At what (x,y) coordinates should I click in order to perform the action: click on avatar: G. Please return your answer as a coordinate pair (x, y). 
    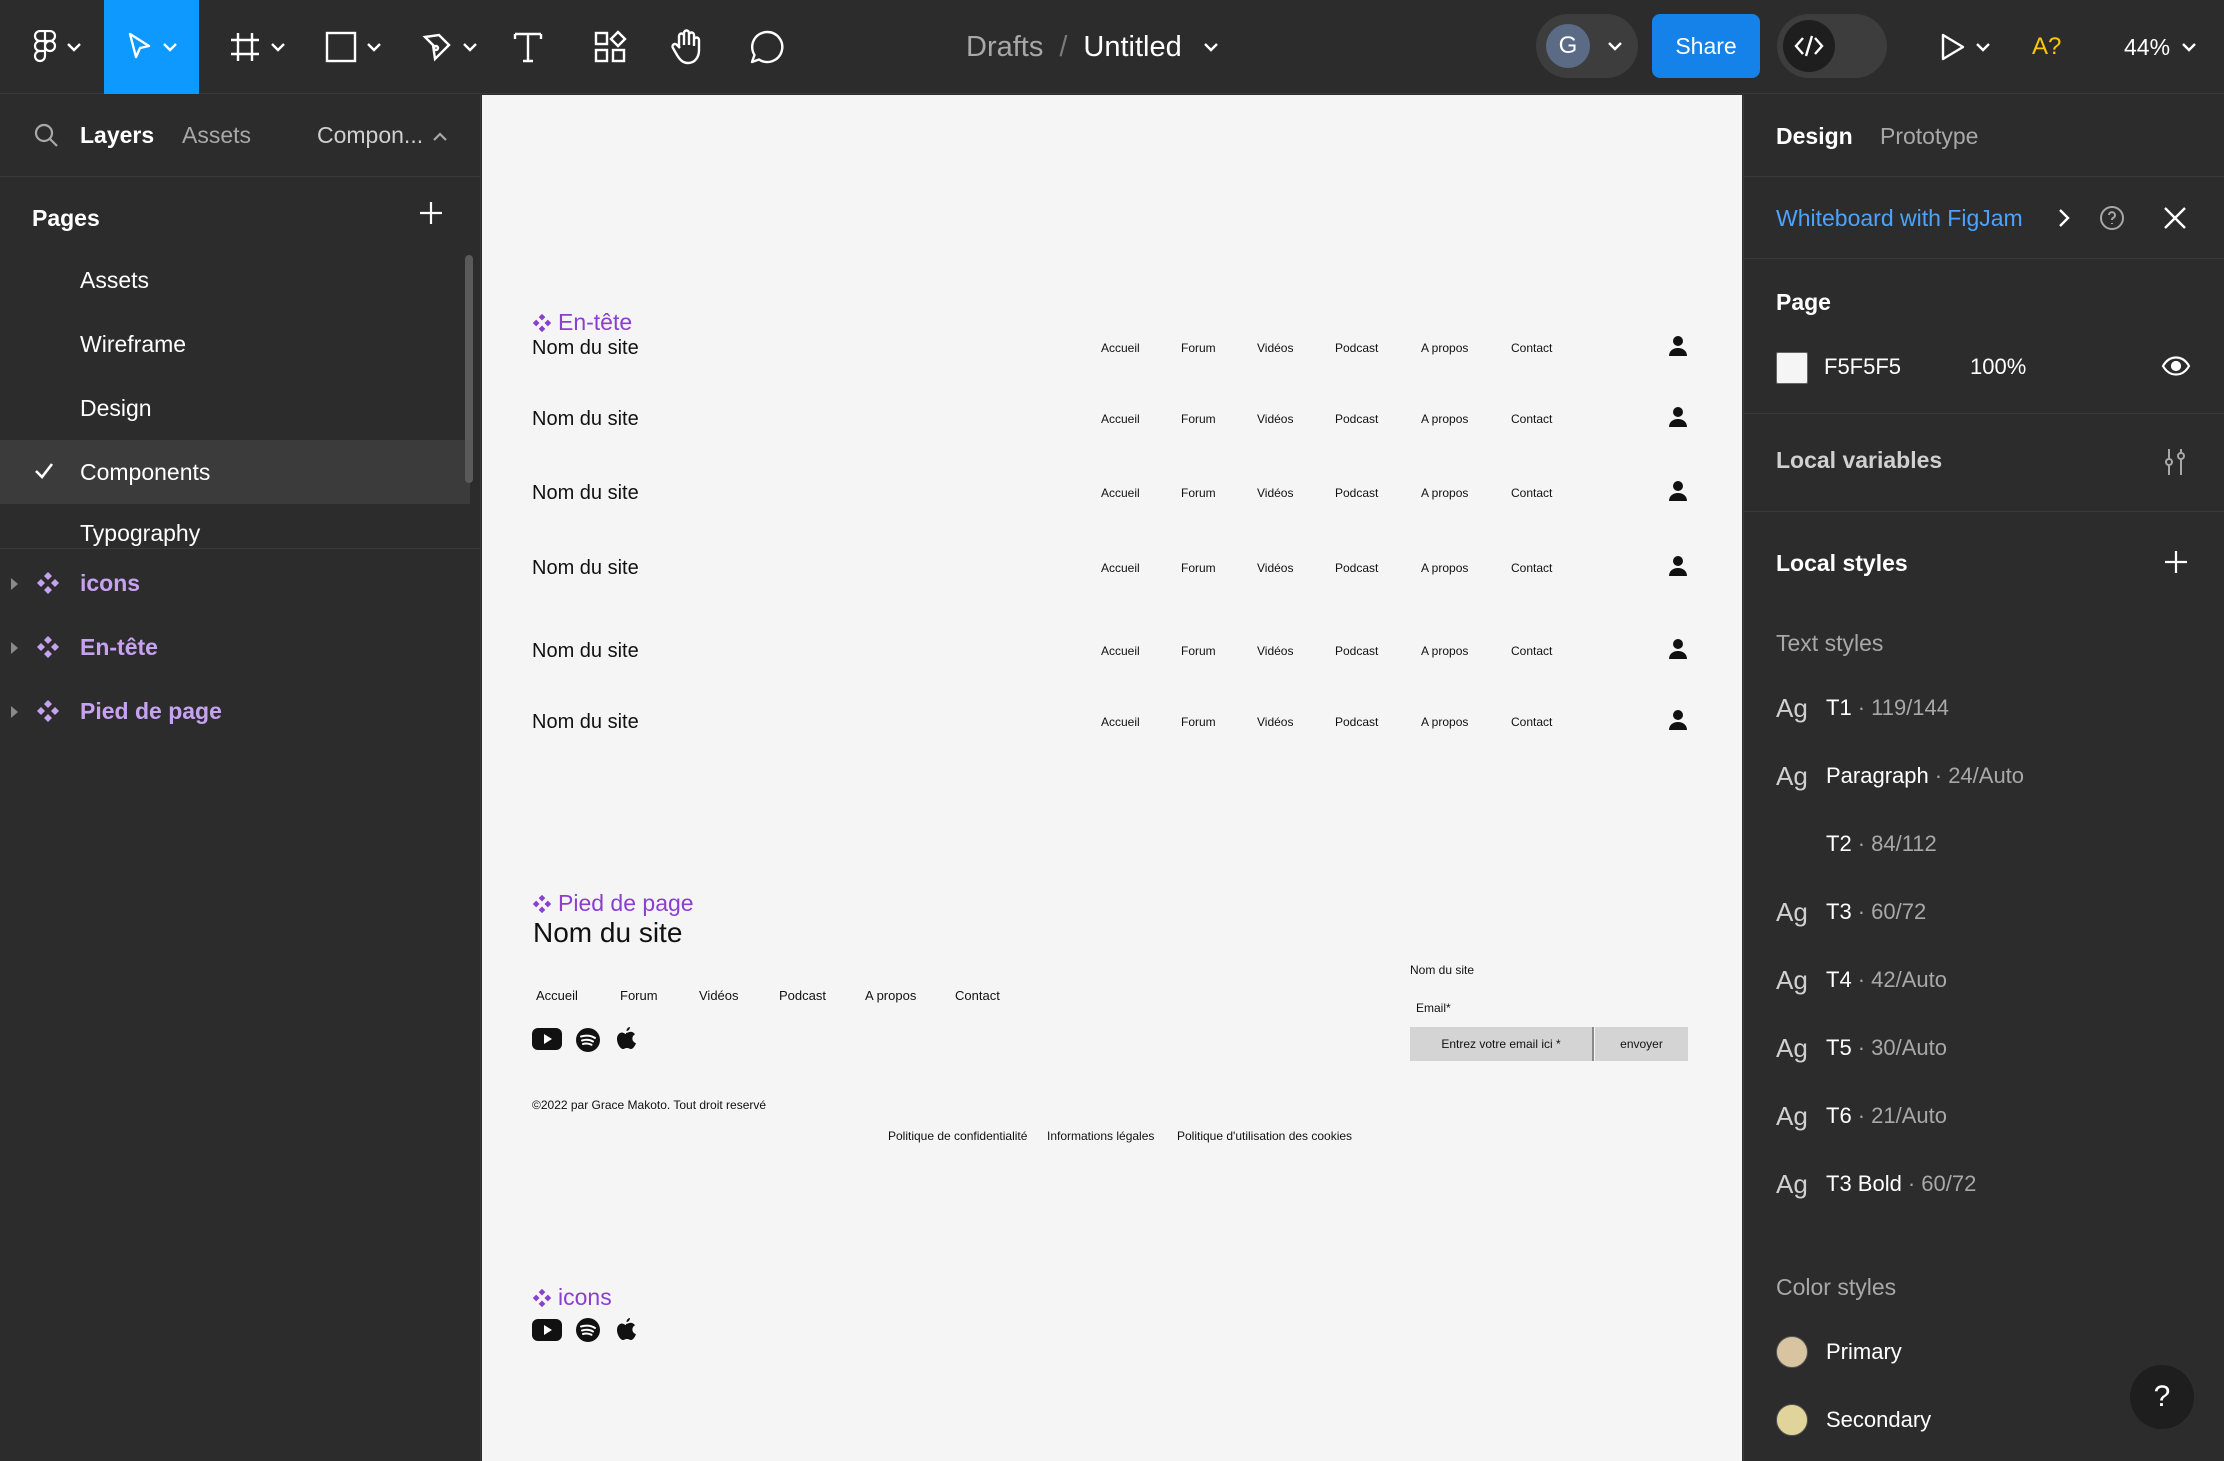
    Looking at the image, I should click on (1568, 46).